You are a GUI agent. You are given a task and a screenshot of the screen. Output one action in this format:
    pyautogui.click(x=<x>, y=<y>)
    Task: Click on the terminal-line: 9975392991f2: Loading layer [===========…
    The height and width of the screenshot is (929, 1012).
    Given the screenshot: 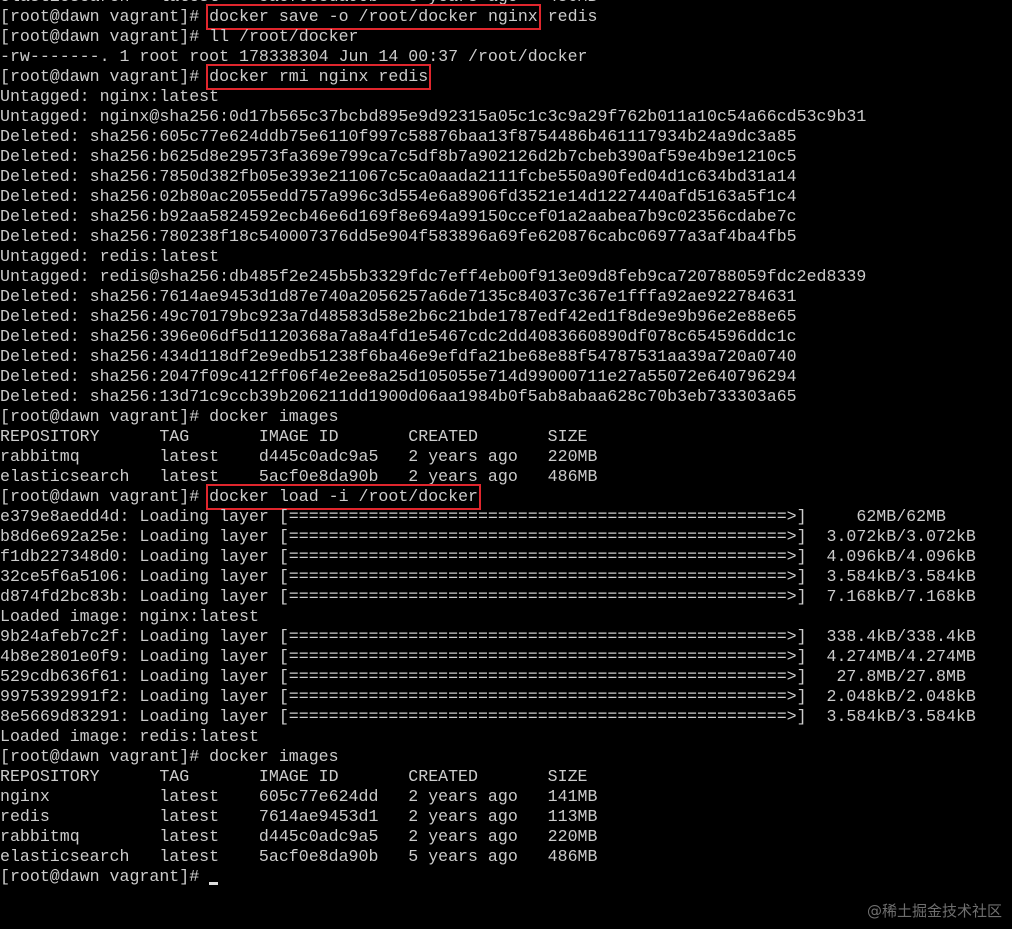 What is the action you would take?
    pyautogui.click(x=506, y=697)
    